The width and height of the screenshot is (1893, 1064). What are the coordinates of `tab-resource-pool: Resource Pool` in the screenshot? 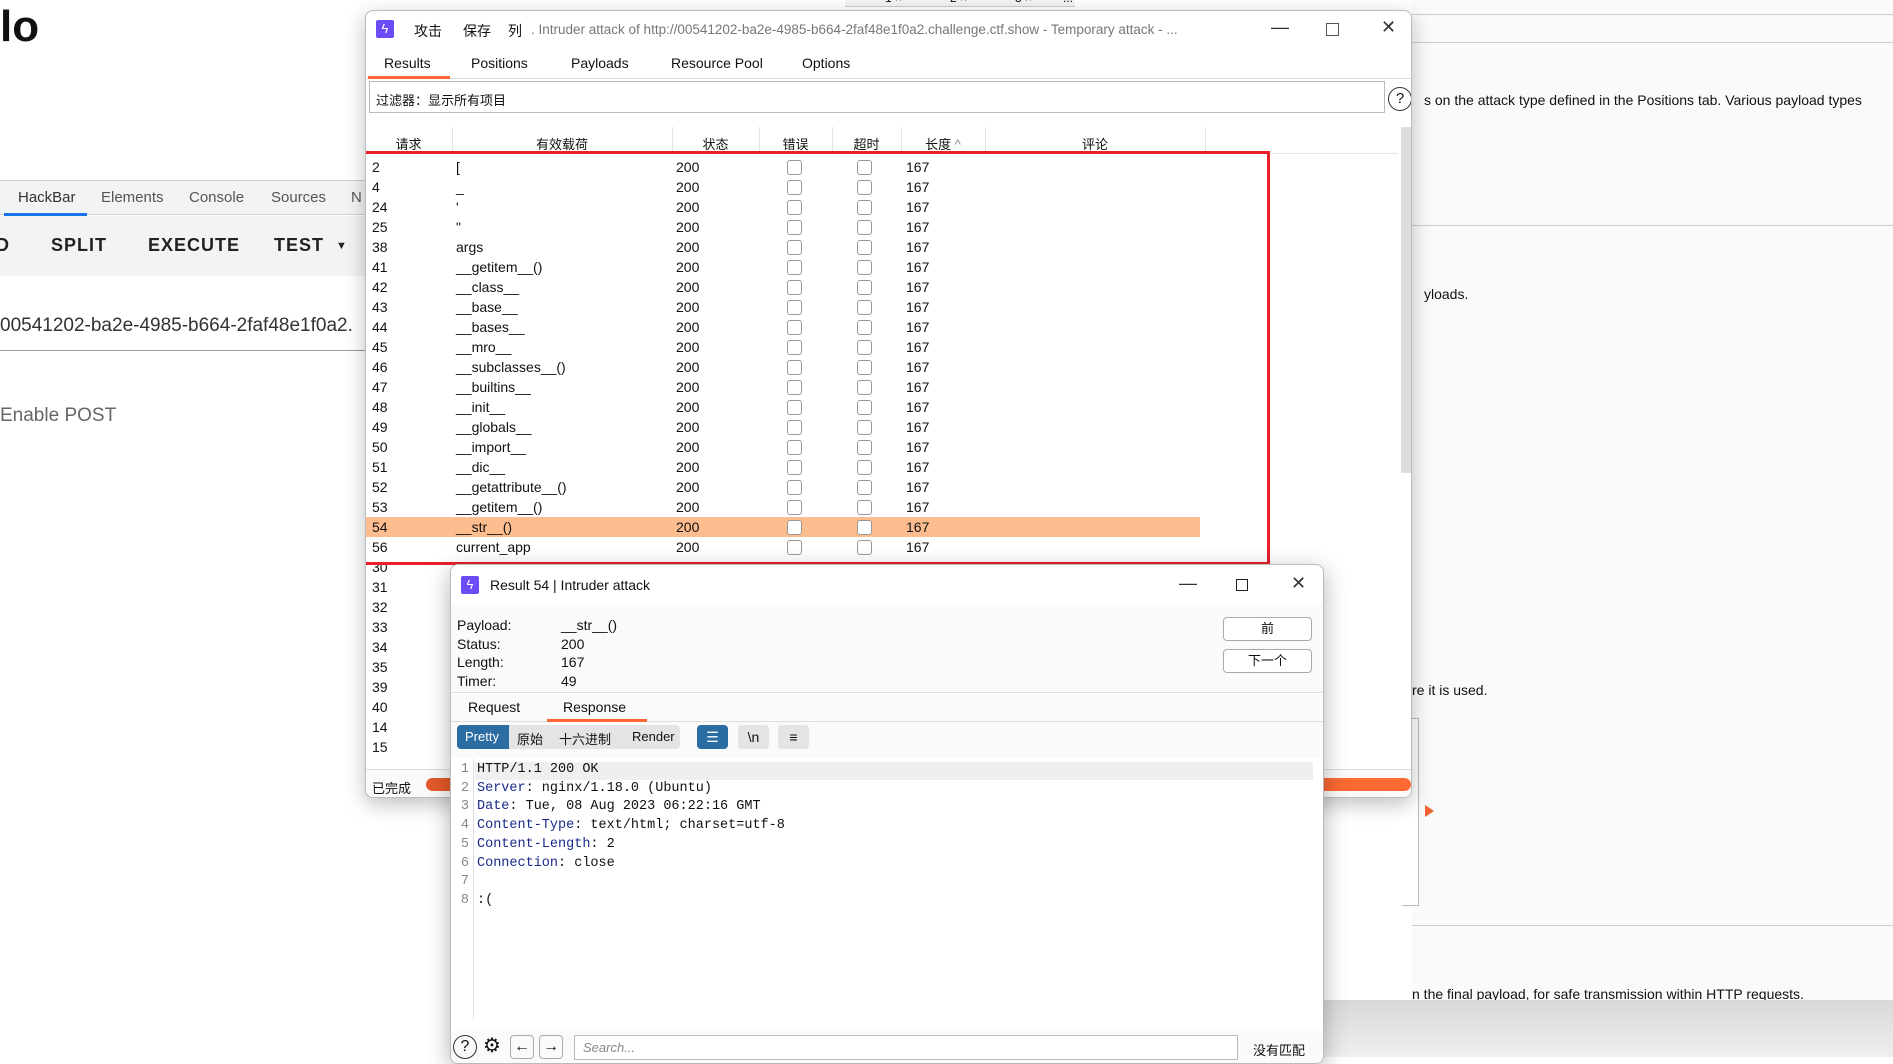 It's located at (717, 63).